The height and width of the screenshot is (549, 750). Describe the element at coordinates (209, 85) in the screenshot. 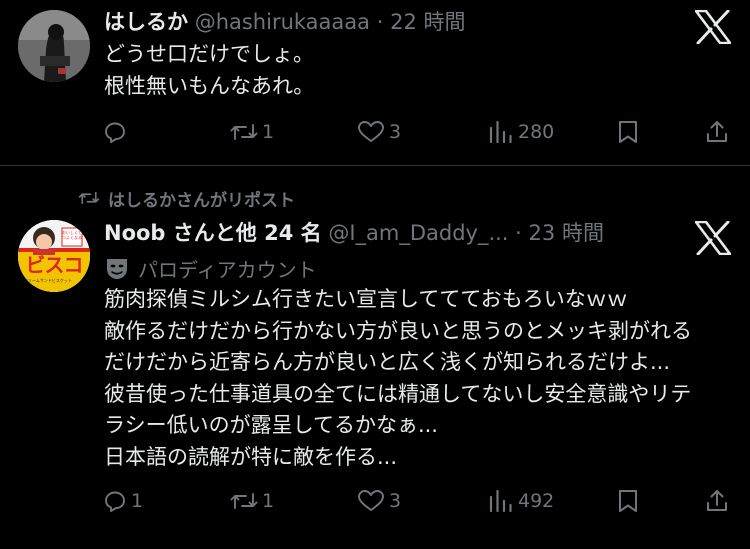

I see `tweet-line: 根性無いもんなあれ。` at that location.